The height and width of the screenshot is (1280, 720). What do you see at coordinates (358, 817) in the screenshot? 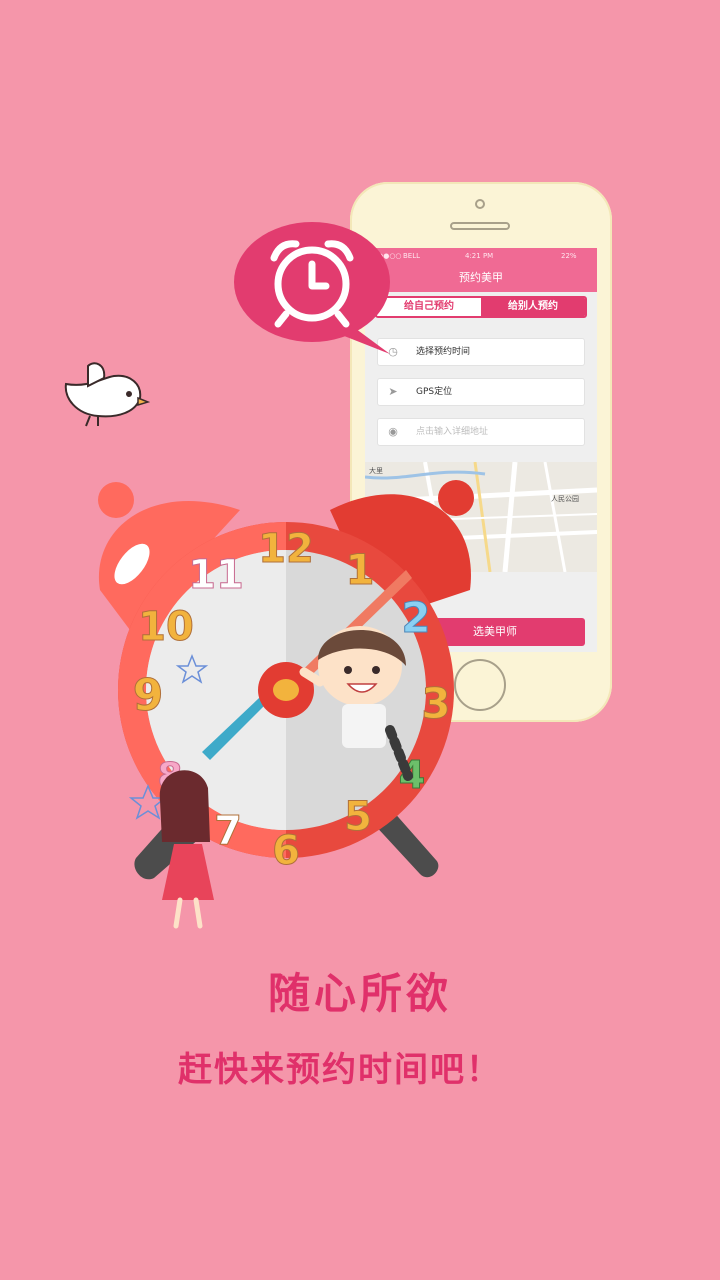
I see `clock-number-5: 5` at bounding box center [358, 817].